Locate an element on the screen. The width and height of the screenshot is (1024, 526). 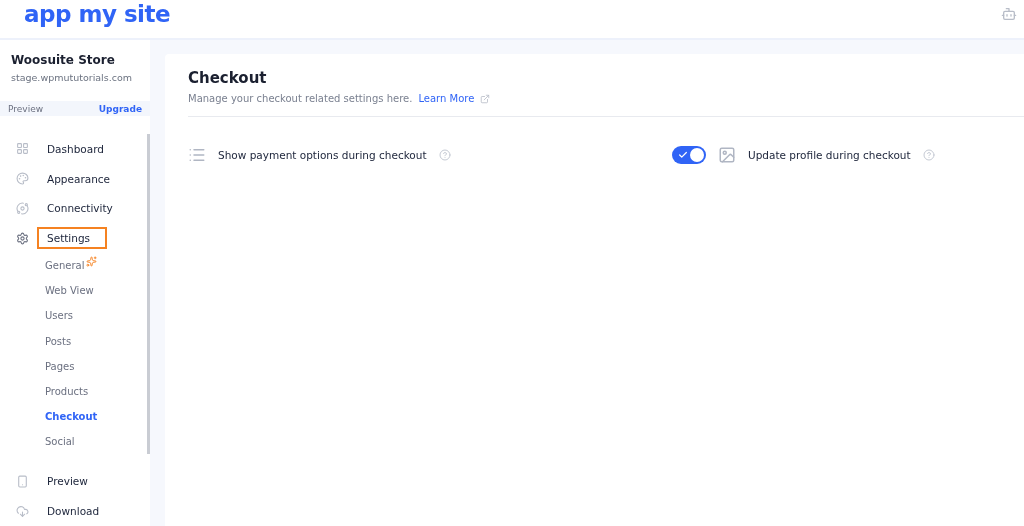
orbit-icon is located at coordinates (22, 208).